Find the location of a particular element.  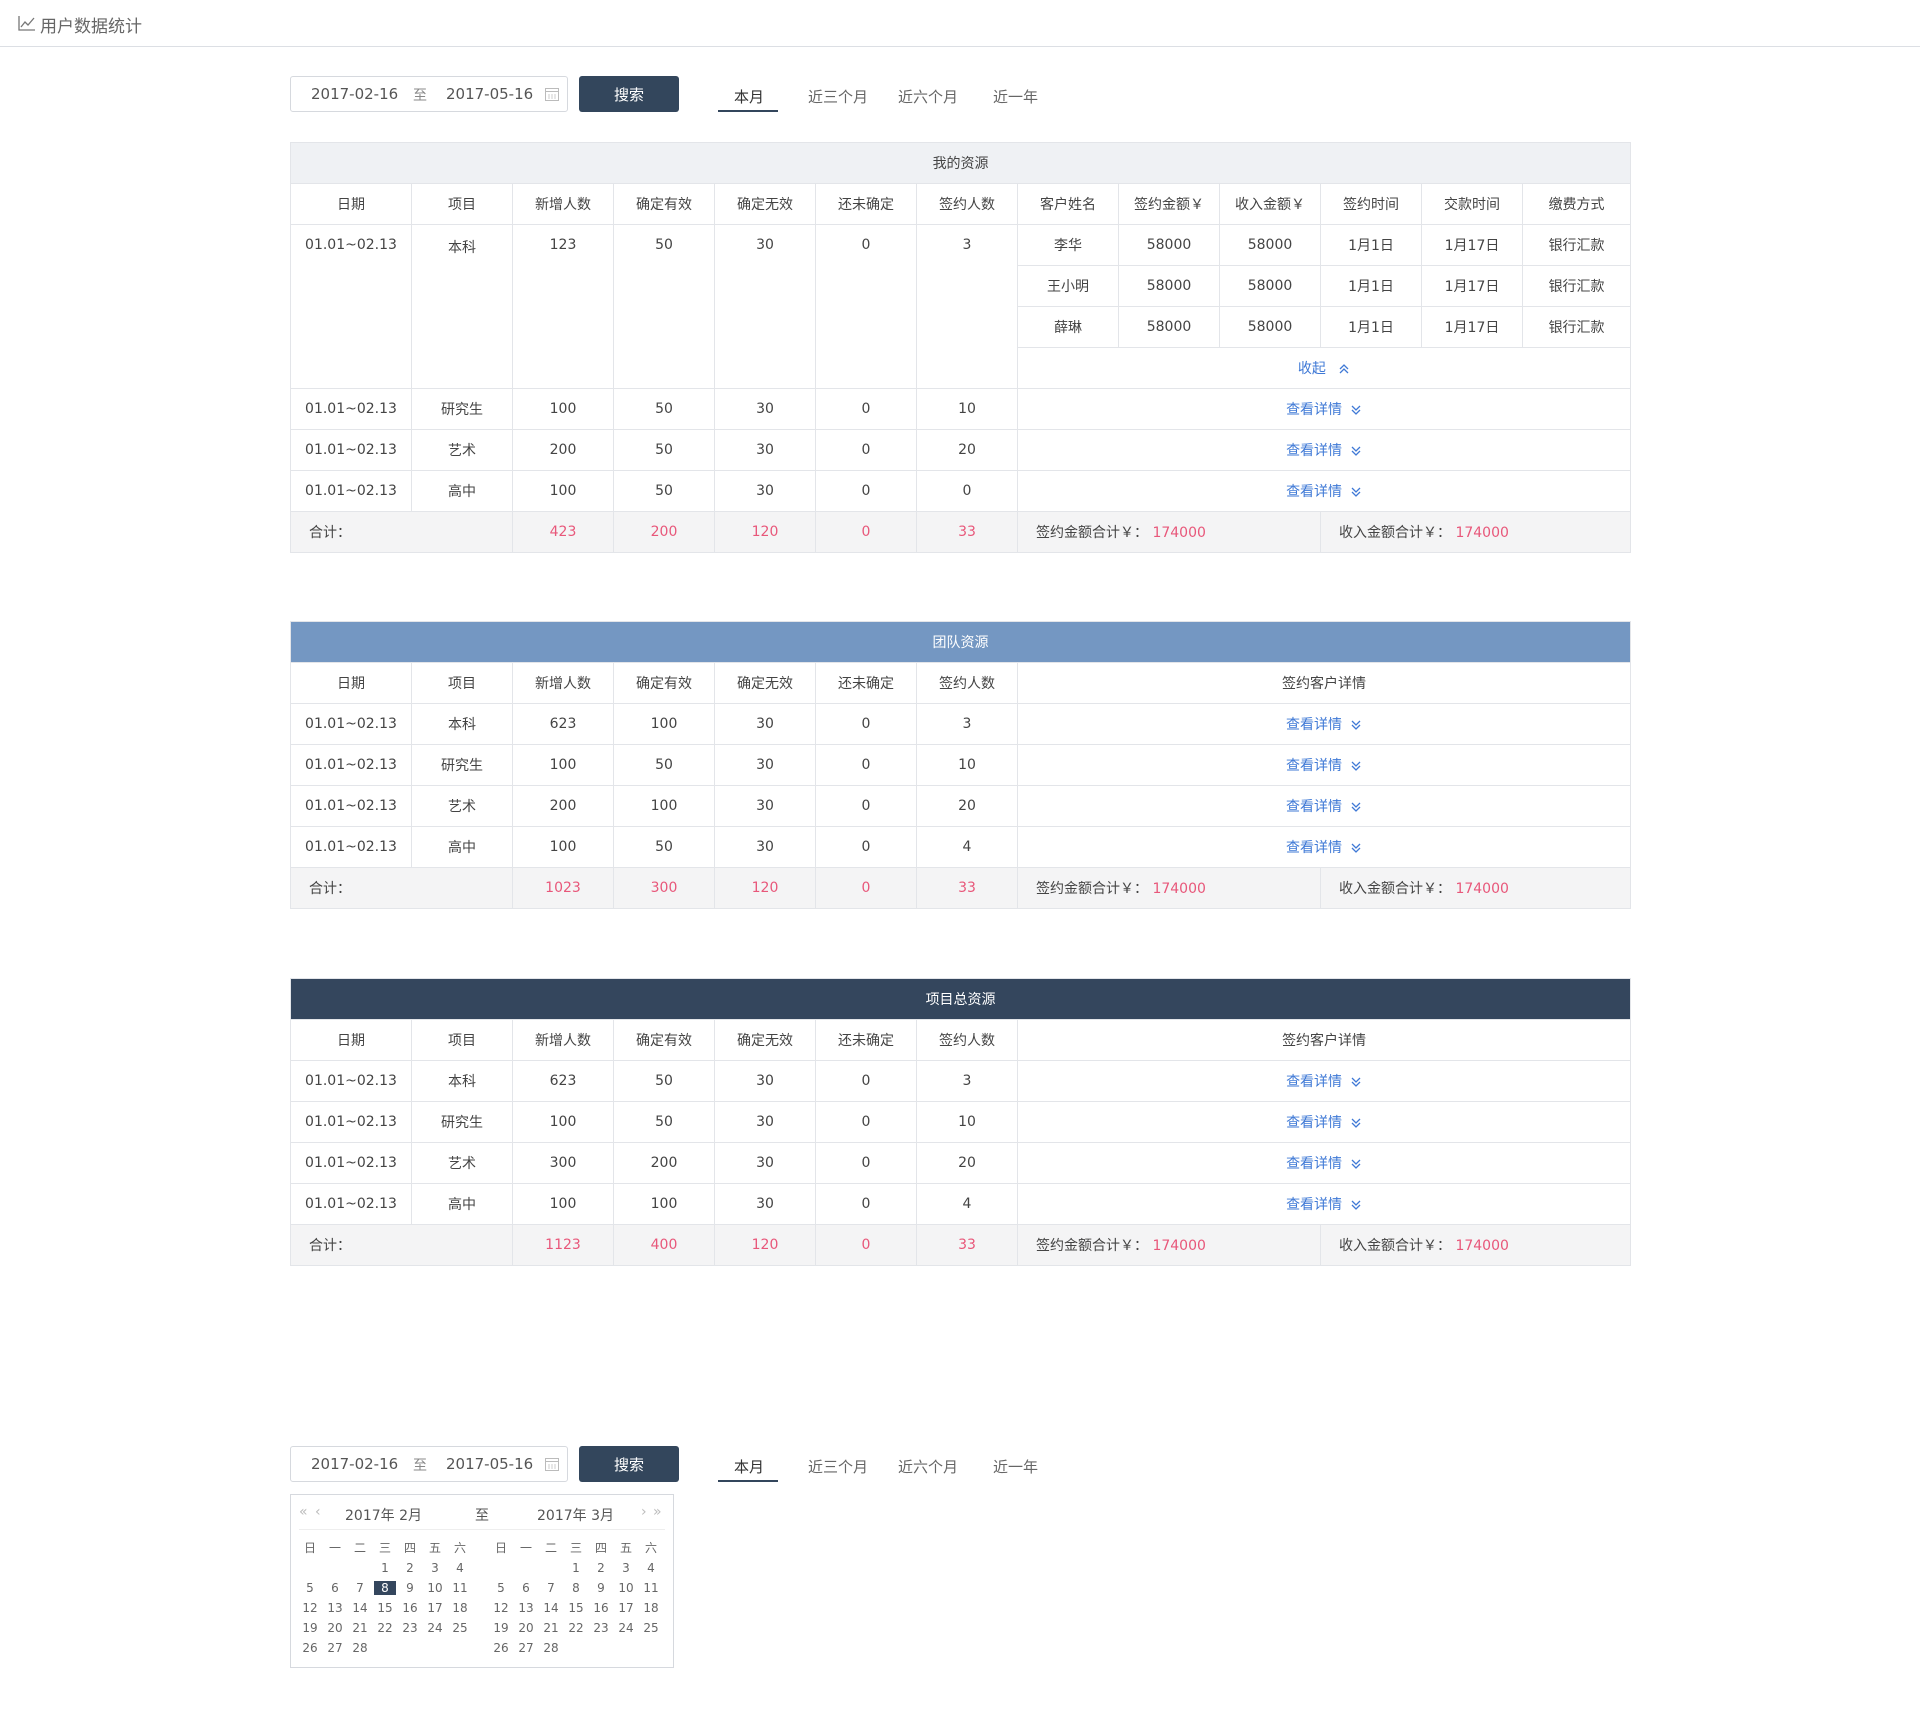

next-month-icon: › is located at coordinates (644, 1512).